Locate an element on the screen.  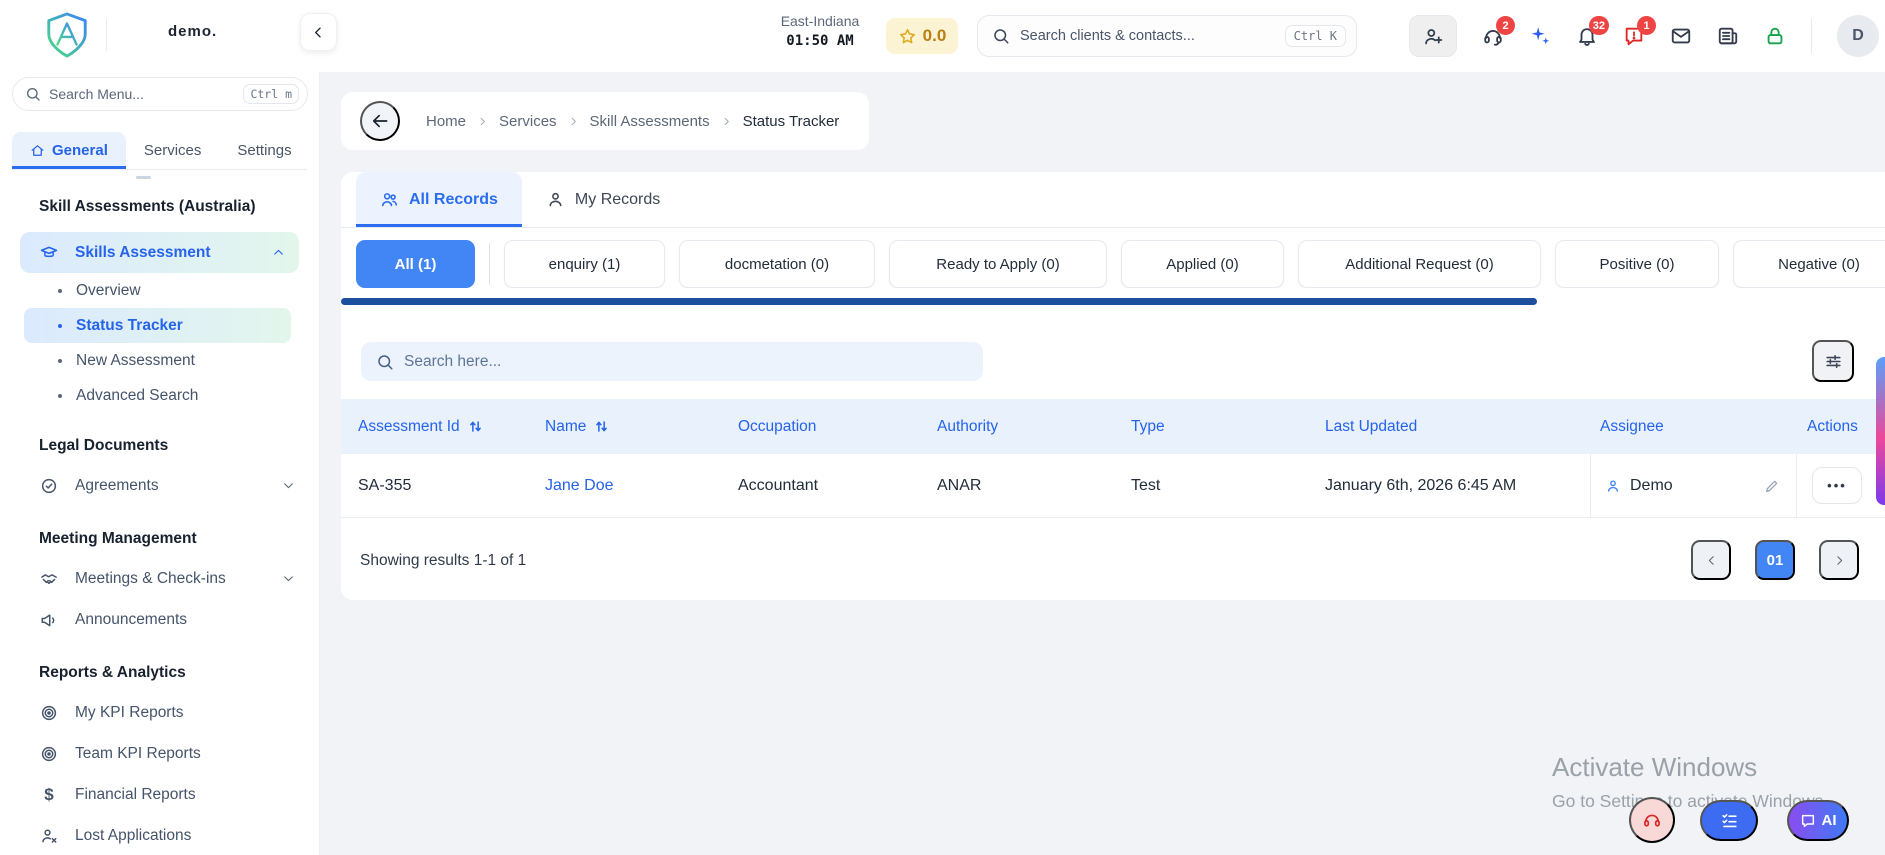
sidebar-item-my-kpi-reports: My KPI Reports is located at coordinates (159, 712).